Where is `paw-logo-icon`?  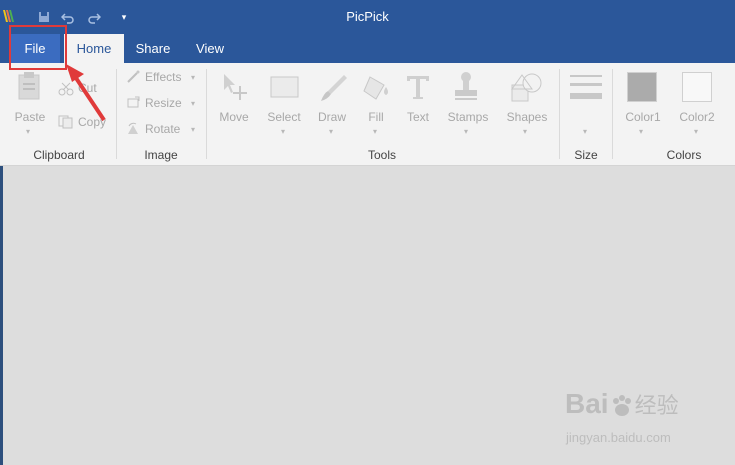 paw-logo-icon is located at coordinates (621, 405).